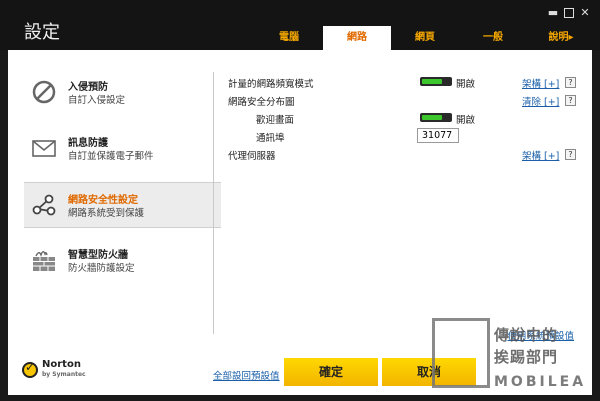 The image size is (600, 401). What do you see at coordinates (438, 135) in the screenshot?
I see `port-input` at bounding box center [438, 135].